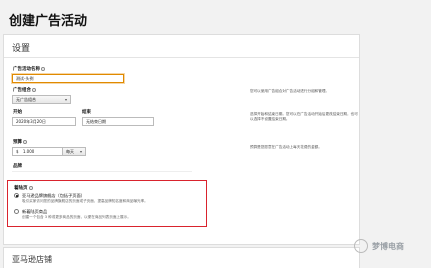 The height and width of the screenshot is (268, 431). What do you see at coordinates (26, 69) in the screenshot?
I see `campaign-name-label-text: 广告活动名称` at bounding box center [26, 69].